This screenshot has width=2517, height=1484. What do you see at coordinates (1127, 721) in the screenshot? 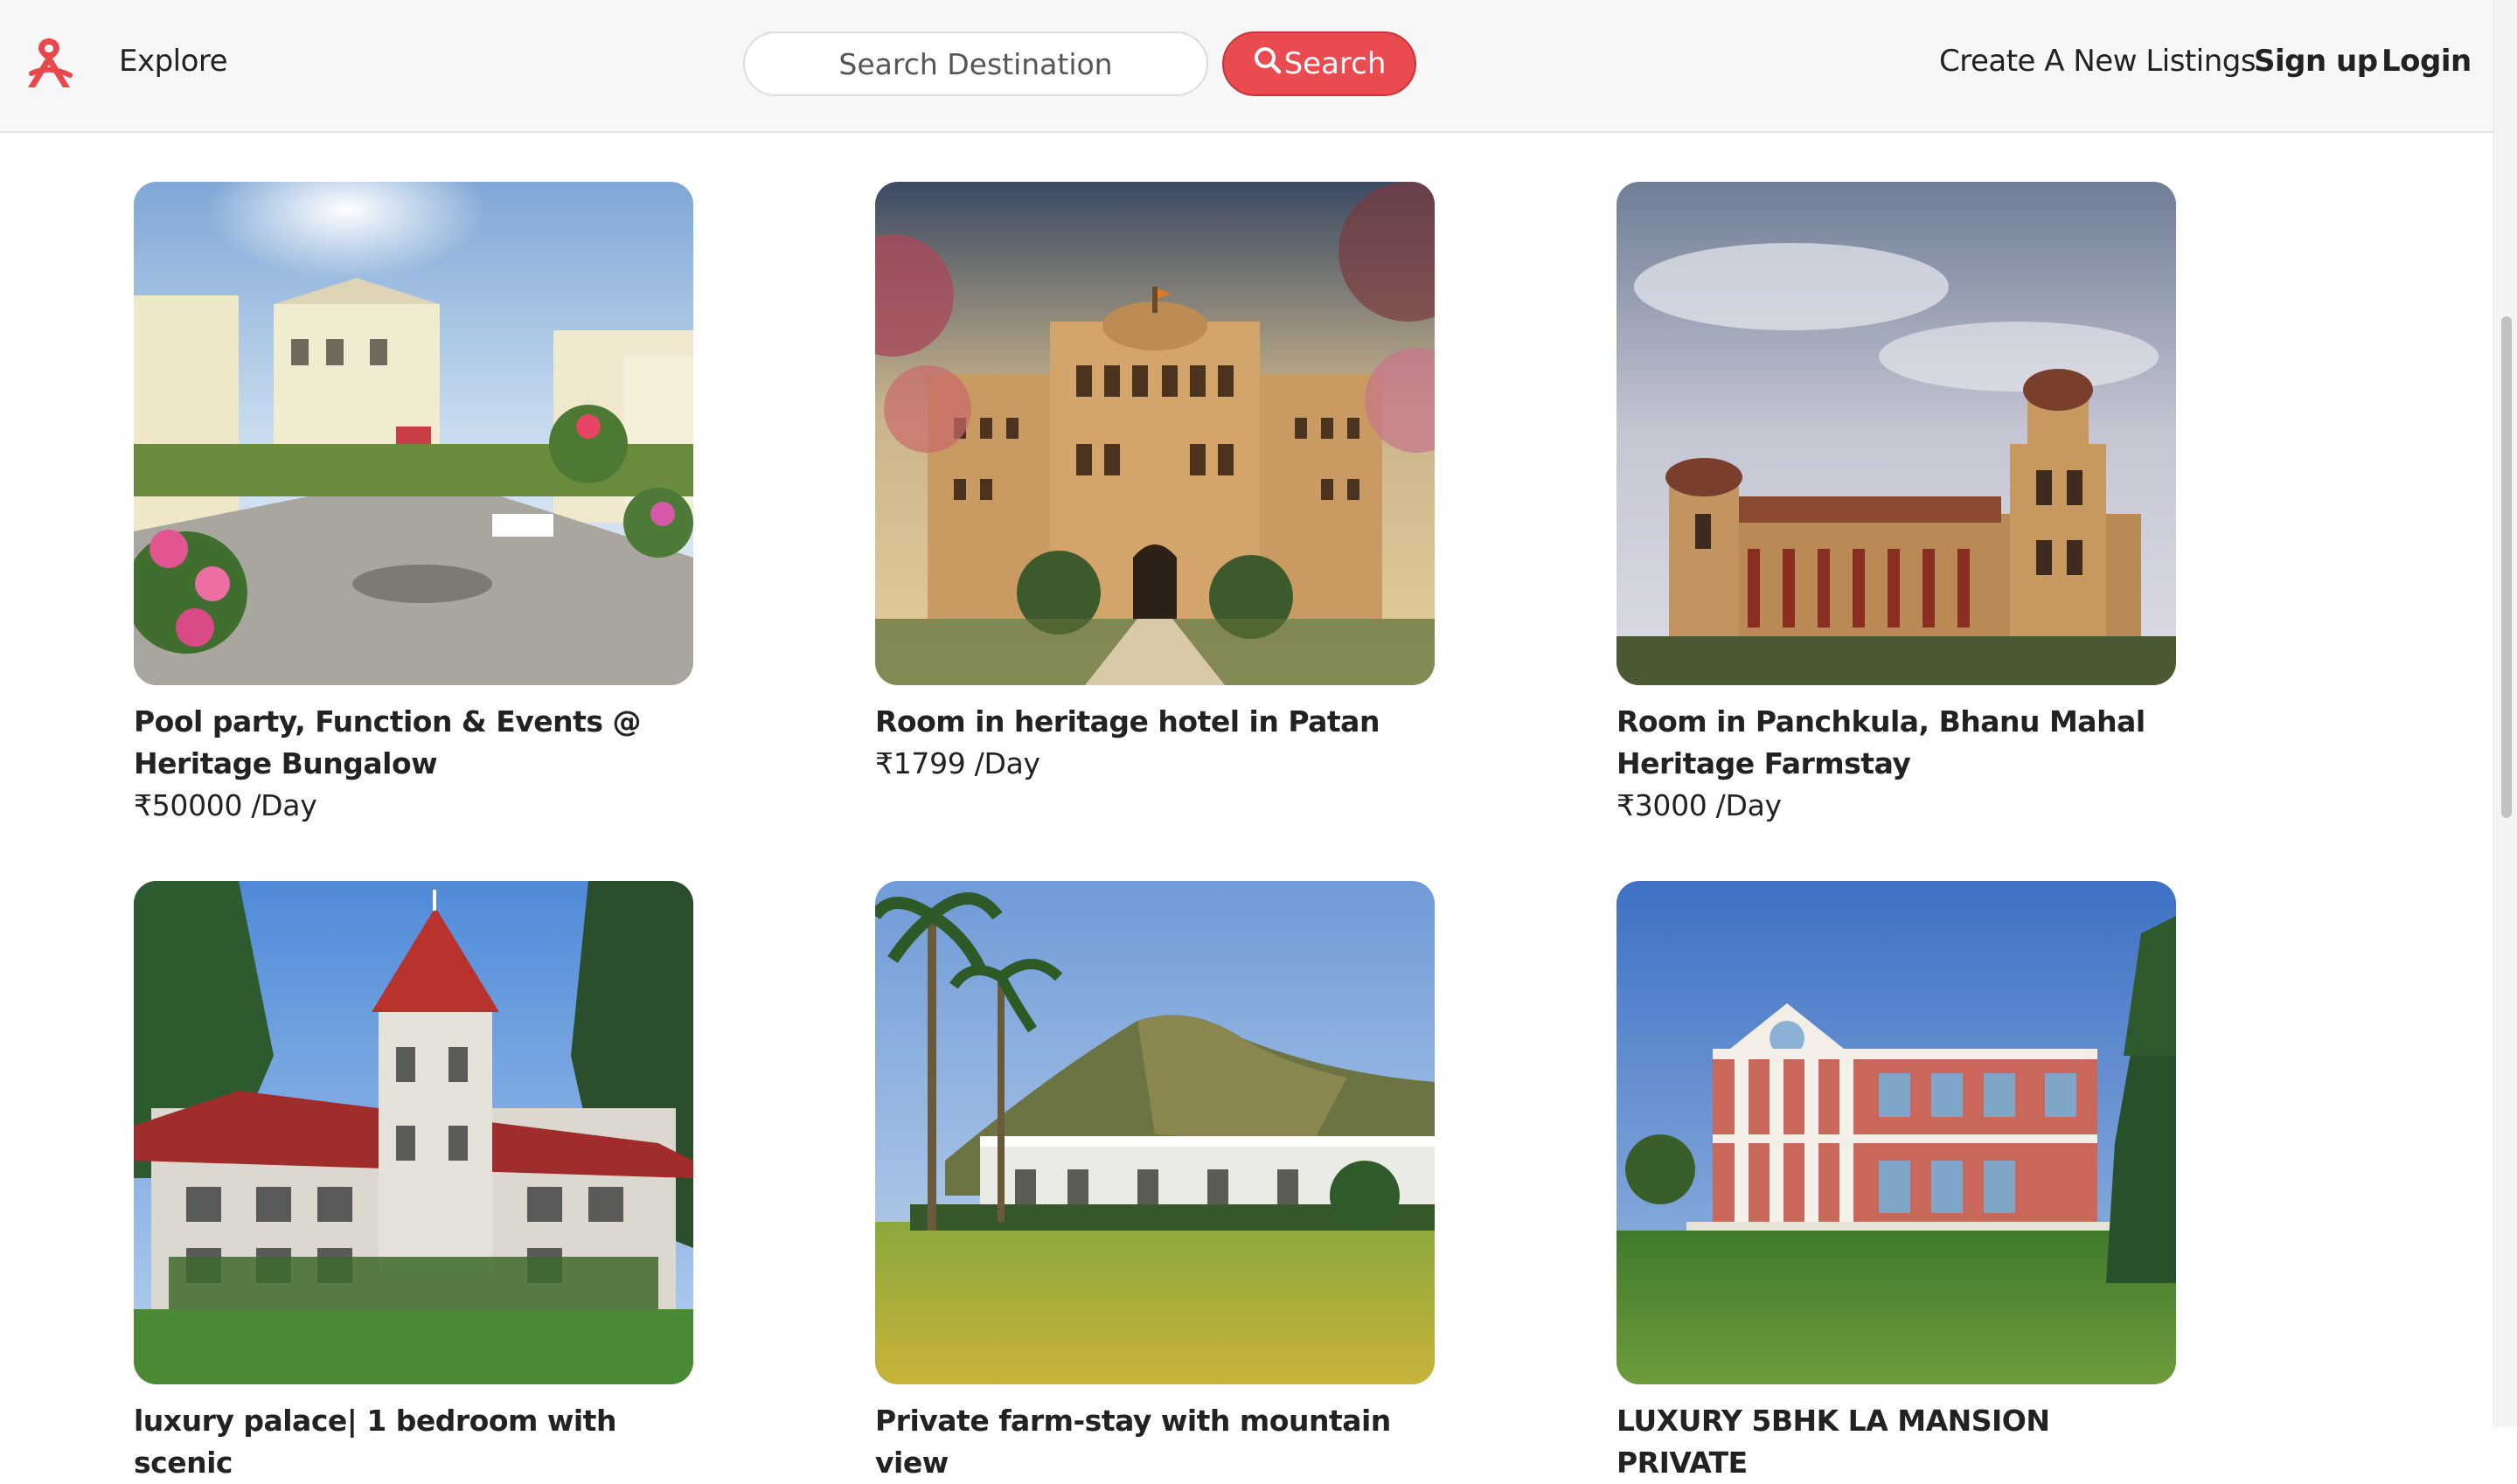
I see `listing-title: Room in heritage hotel in Patan` at bounding box center [1127, 721].